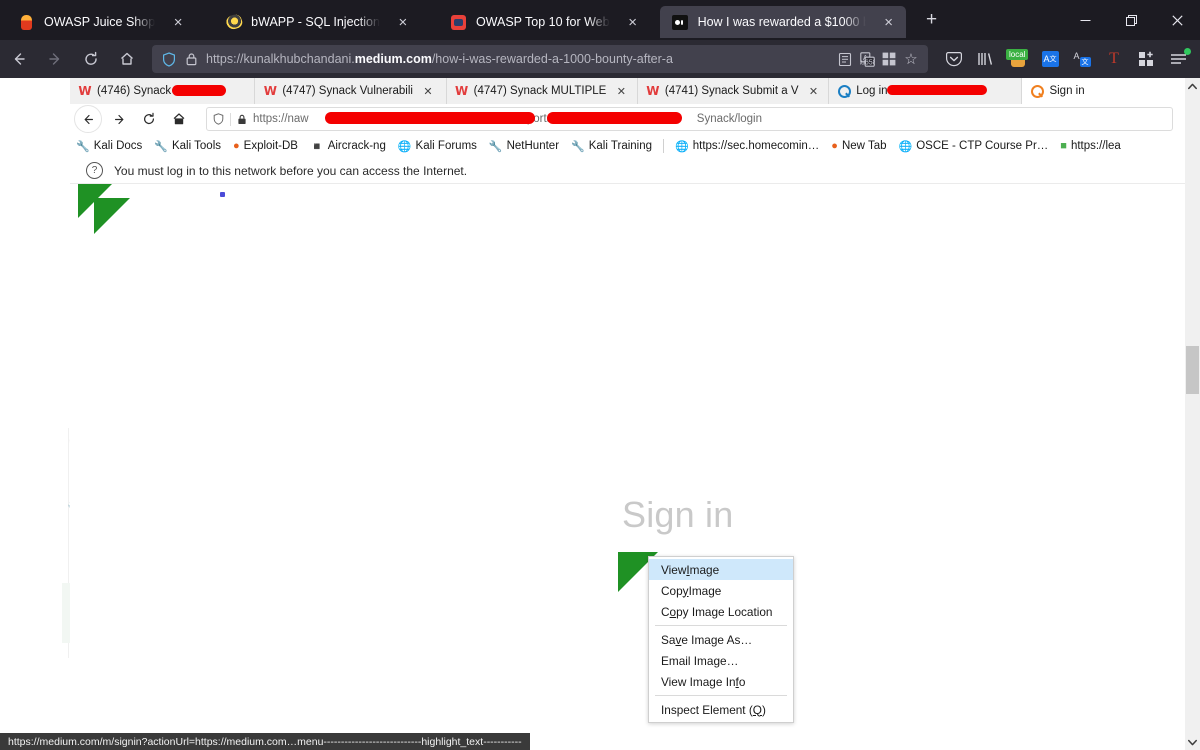 The height and width of the screenshot is (750, 1200). What do you see at coordinates (316, 146) in the screenshot?
I see `aircrack-icon: ◾` at bounding box center [316, 146].